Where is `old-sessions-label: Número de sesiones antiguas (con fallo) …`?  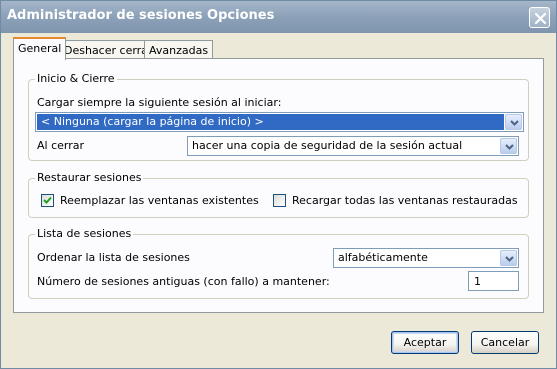 old-sessions-label: Número de sesiones antiguas (con fallo) … is located at coordinates (183, 281).